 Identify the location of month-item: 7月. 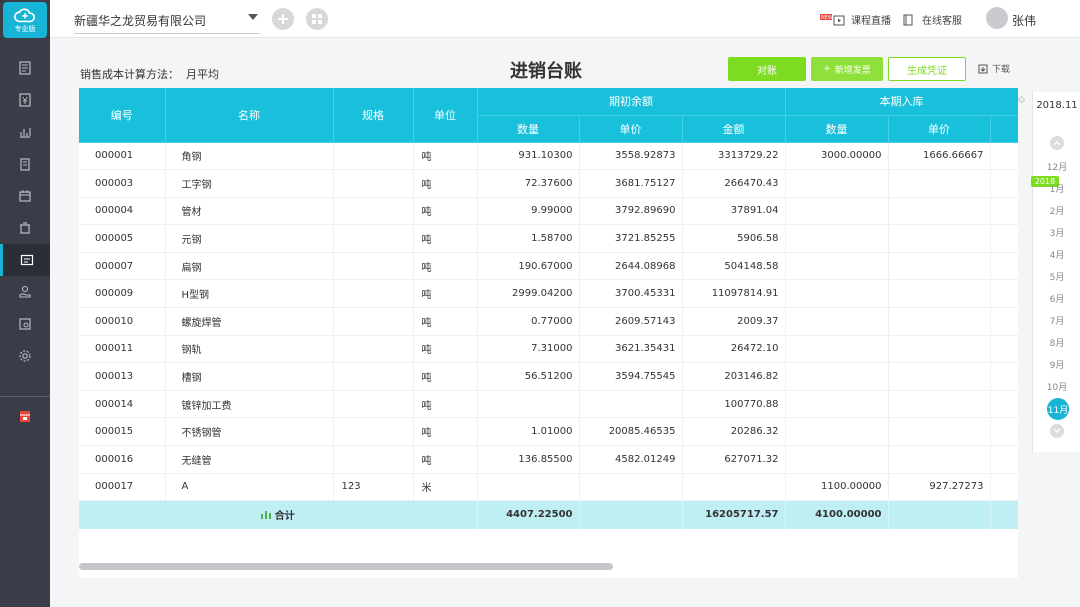
(1056, 320).